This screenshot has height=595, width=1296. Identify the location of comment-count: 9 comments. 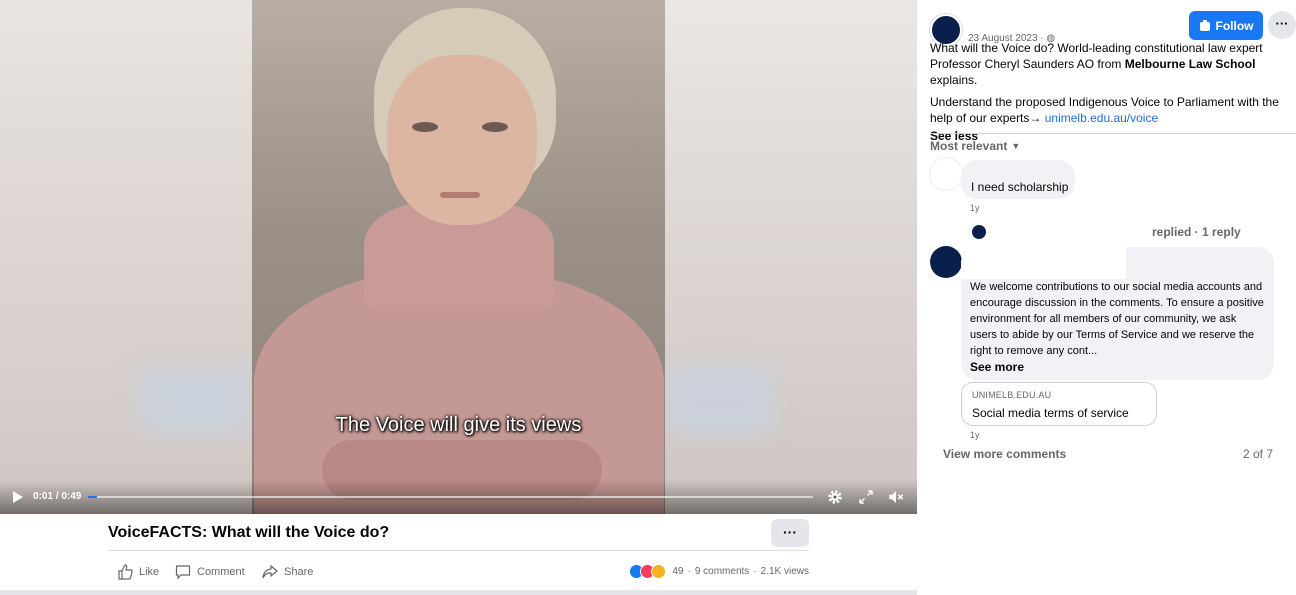
(722, 571).